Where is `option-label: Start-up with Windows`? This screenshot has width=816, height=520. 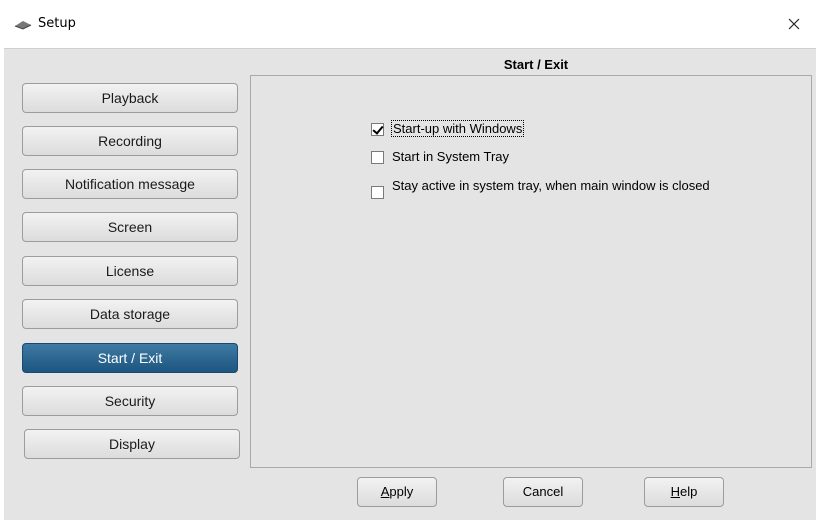 option-label: Start-up with Windows is located at coordinates (457, 128).